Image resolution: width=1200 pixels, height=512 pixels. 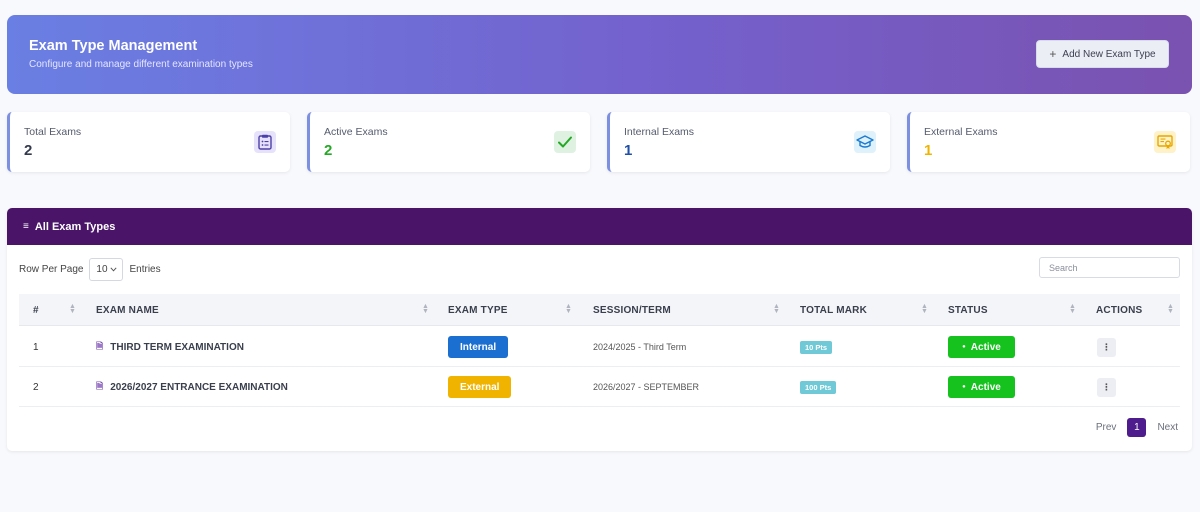 I want to click on column-header-status: STATUS, so click(x=968, y=310).